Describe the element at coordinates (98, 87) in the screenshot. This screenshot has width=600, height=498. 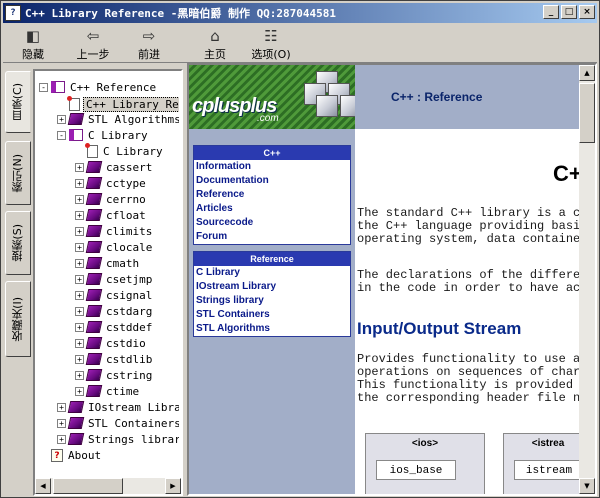
I see `tree-item: - C++ Reference` at that location.